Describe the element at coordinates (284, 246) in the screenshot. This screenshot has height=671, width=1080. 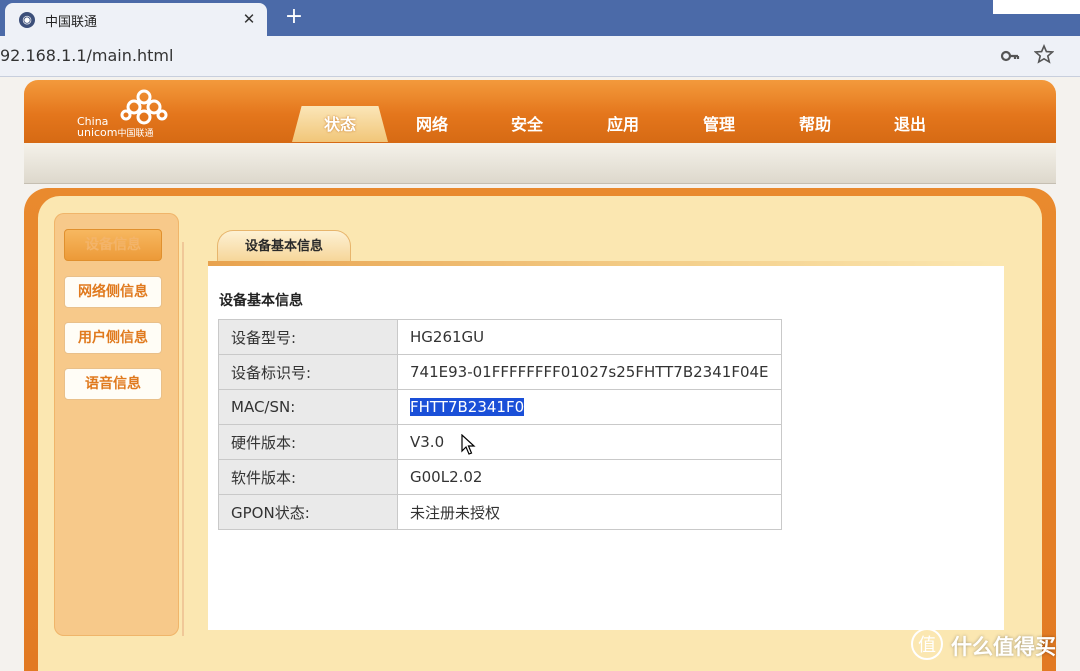
I see `tab-device-basic-info: 设备基本信息` at that location.